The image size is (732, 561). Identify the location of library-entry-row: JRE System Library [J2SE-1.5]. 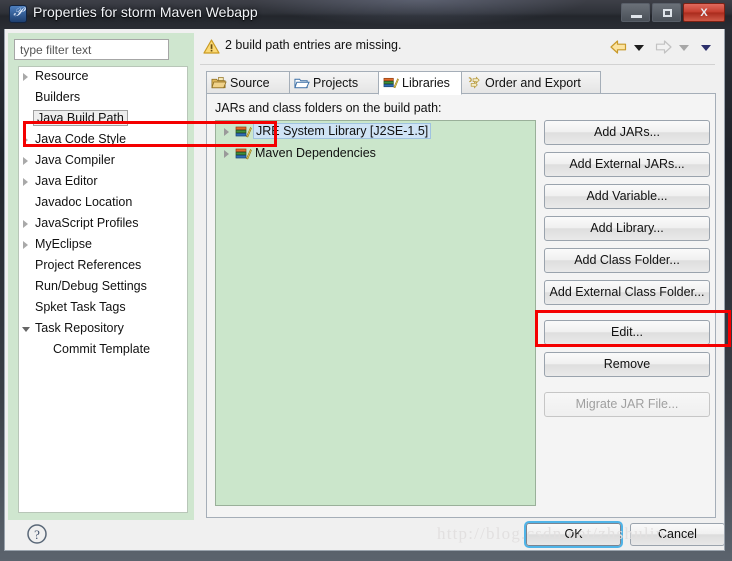
(375, 132).